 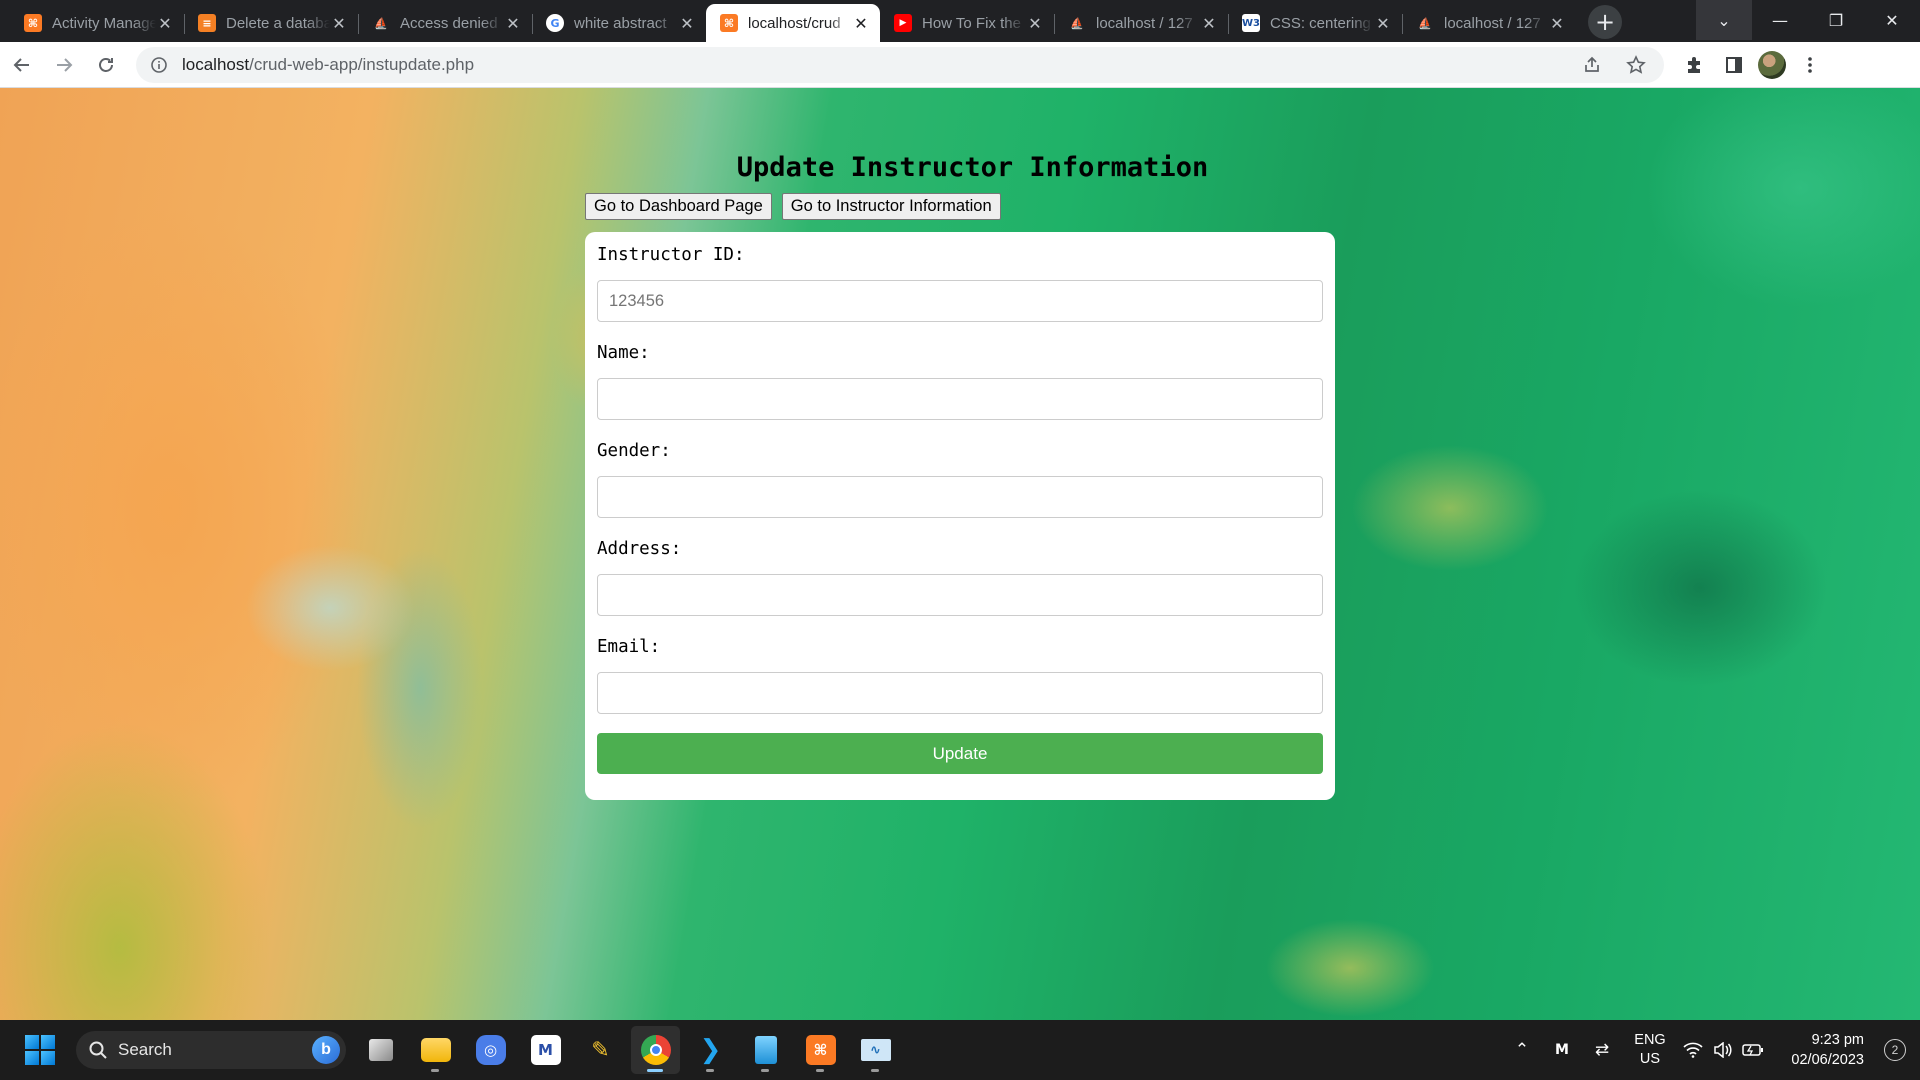 What do you see at coordinates (900, 64) in the screenshot?
I see `address-bar: localhost/crud-web-app/instupdate.php` at bounding box center [900, 64].